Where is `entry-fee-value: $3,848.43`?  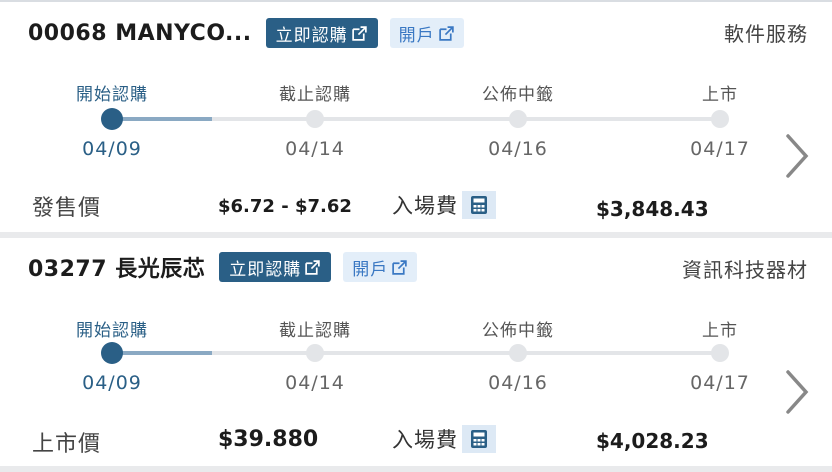 entry-fee-value: $3,848.43 is located at coordinates (652, 209).